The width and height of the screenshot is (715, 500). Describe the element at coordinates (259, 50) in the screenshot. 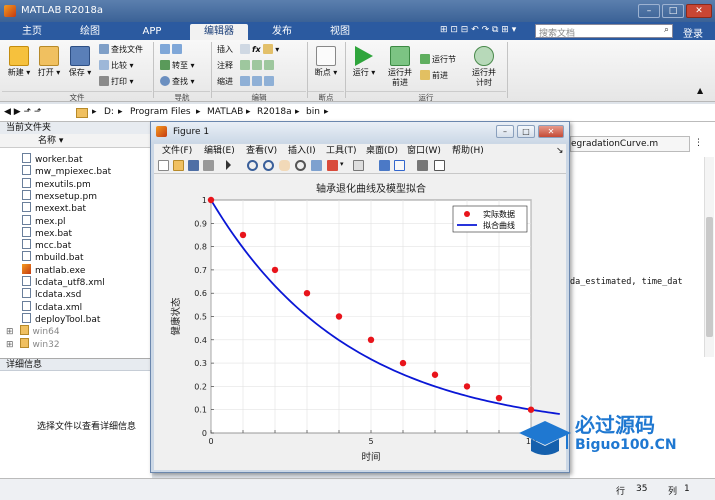

I see `insert-tools: fx ▾` at that location.